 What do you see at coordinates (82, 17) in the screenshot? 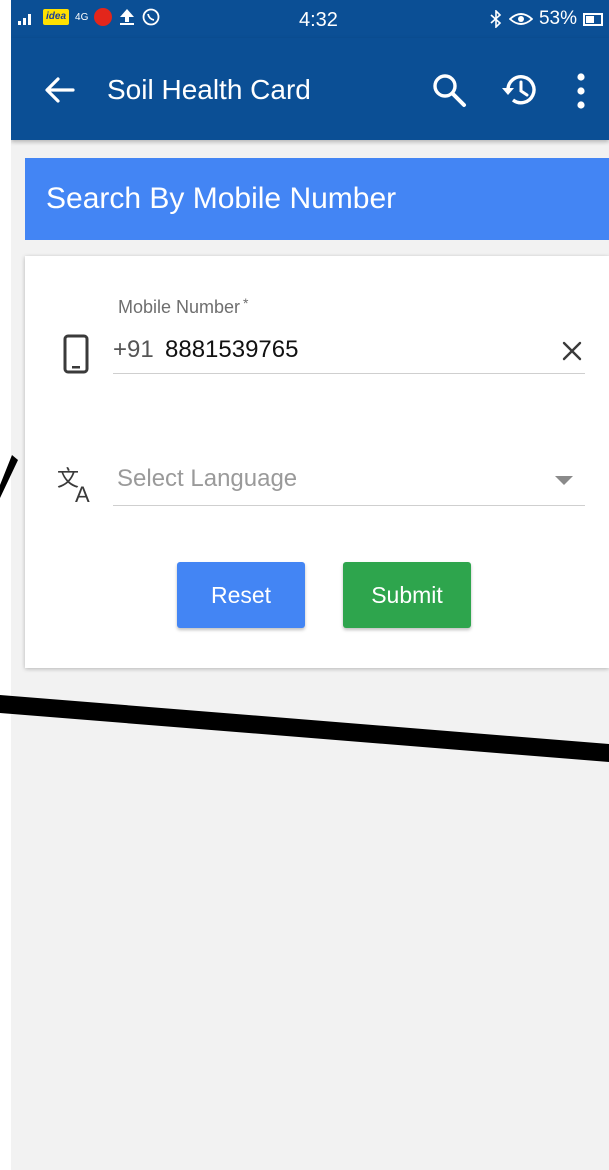
I see `network-type: 4G` at bounding box center [82, 17].